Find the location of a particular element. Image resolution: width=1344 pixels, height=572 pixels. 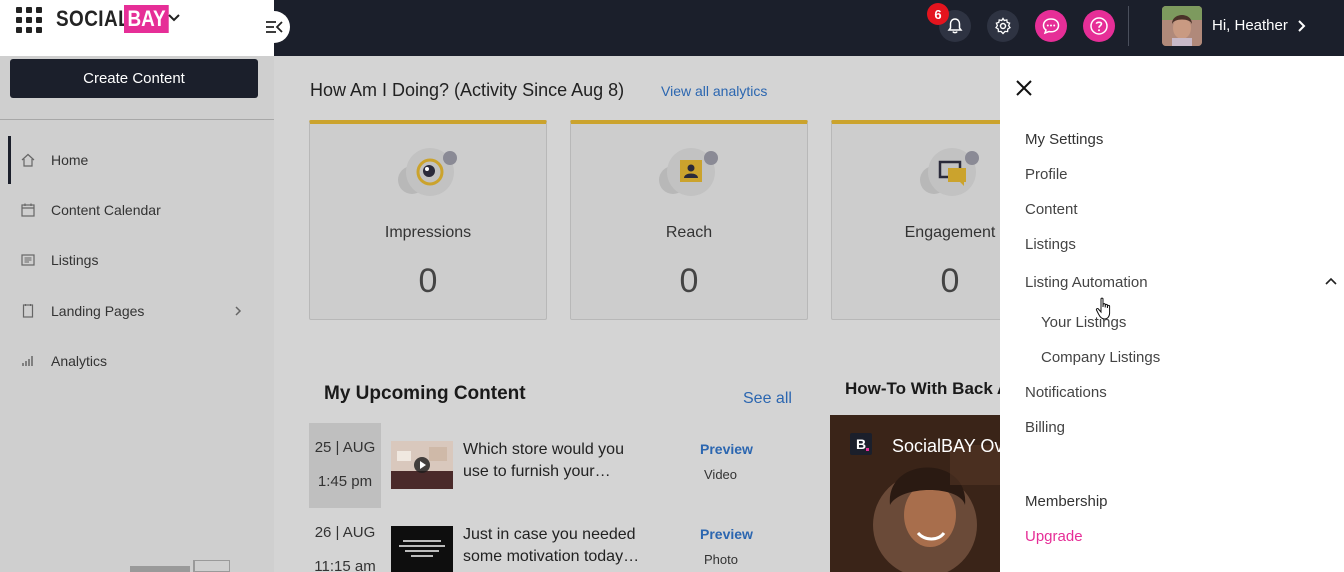

eye-icon is located at coordinates (427, 172).